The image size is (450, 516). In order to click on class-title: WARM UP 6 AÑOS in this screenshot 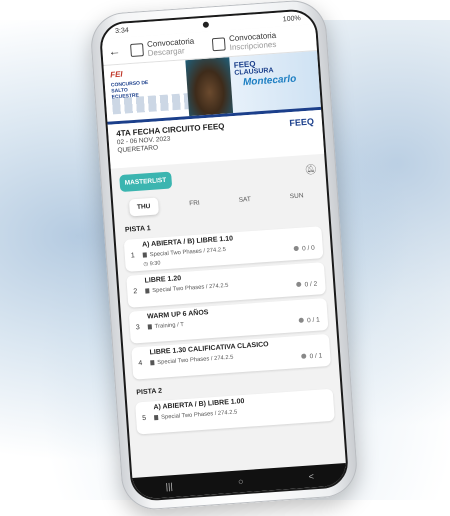, I will do `click(177, 315)`.